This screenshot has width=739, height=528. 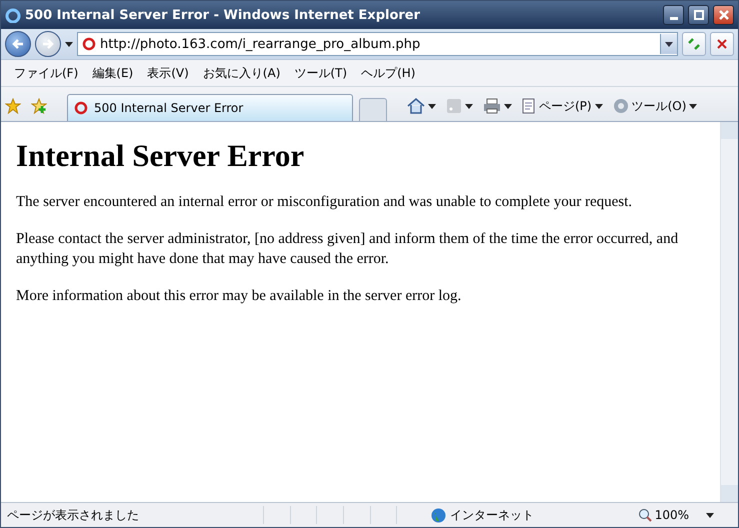 I want to click on refresh-button, so click(x=694, y=44).